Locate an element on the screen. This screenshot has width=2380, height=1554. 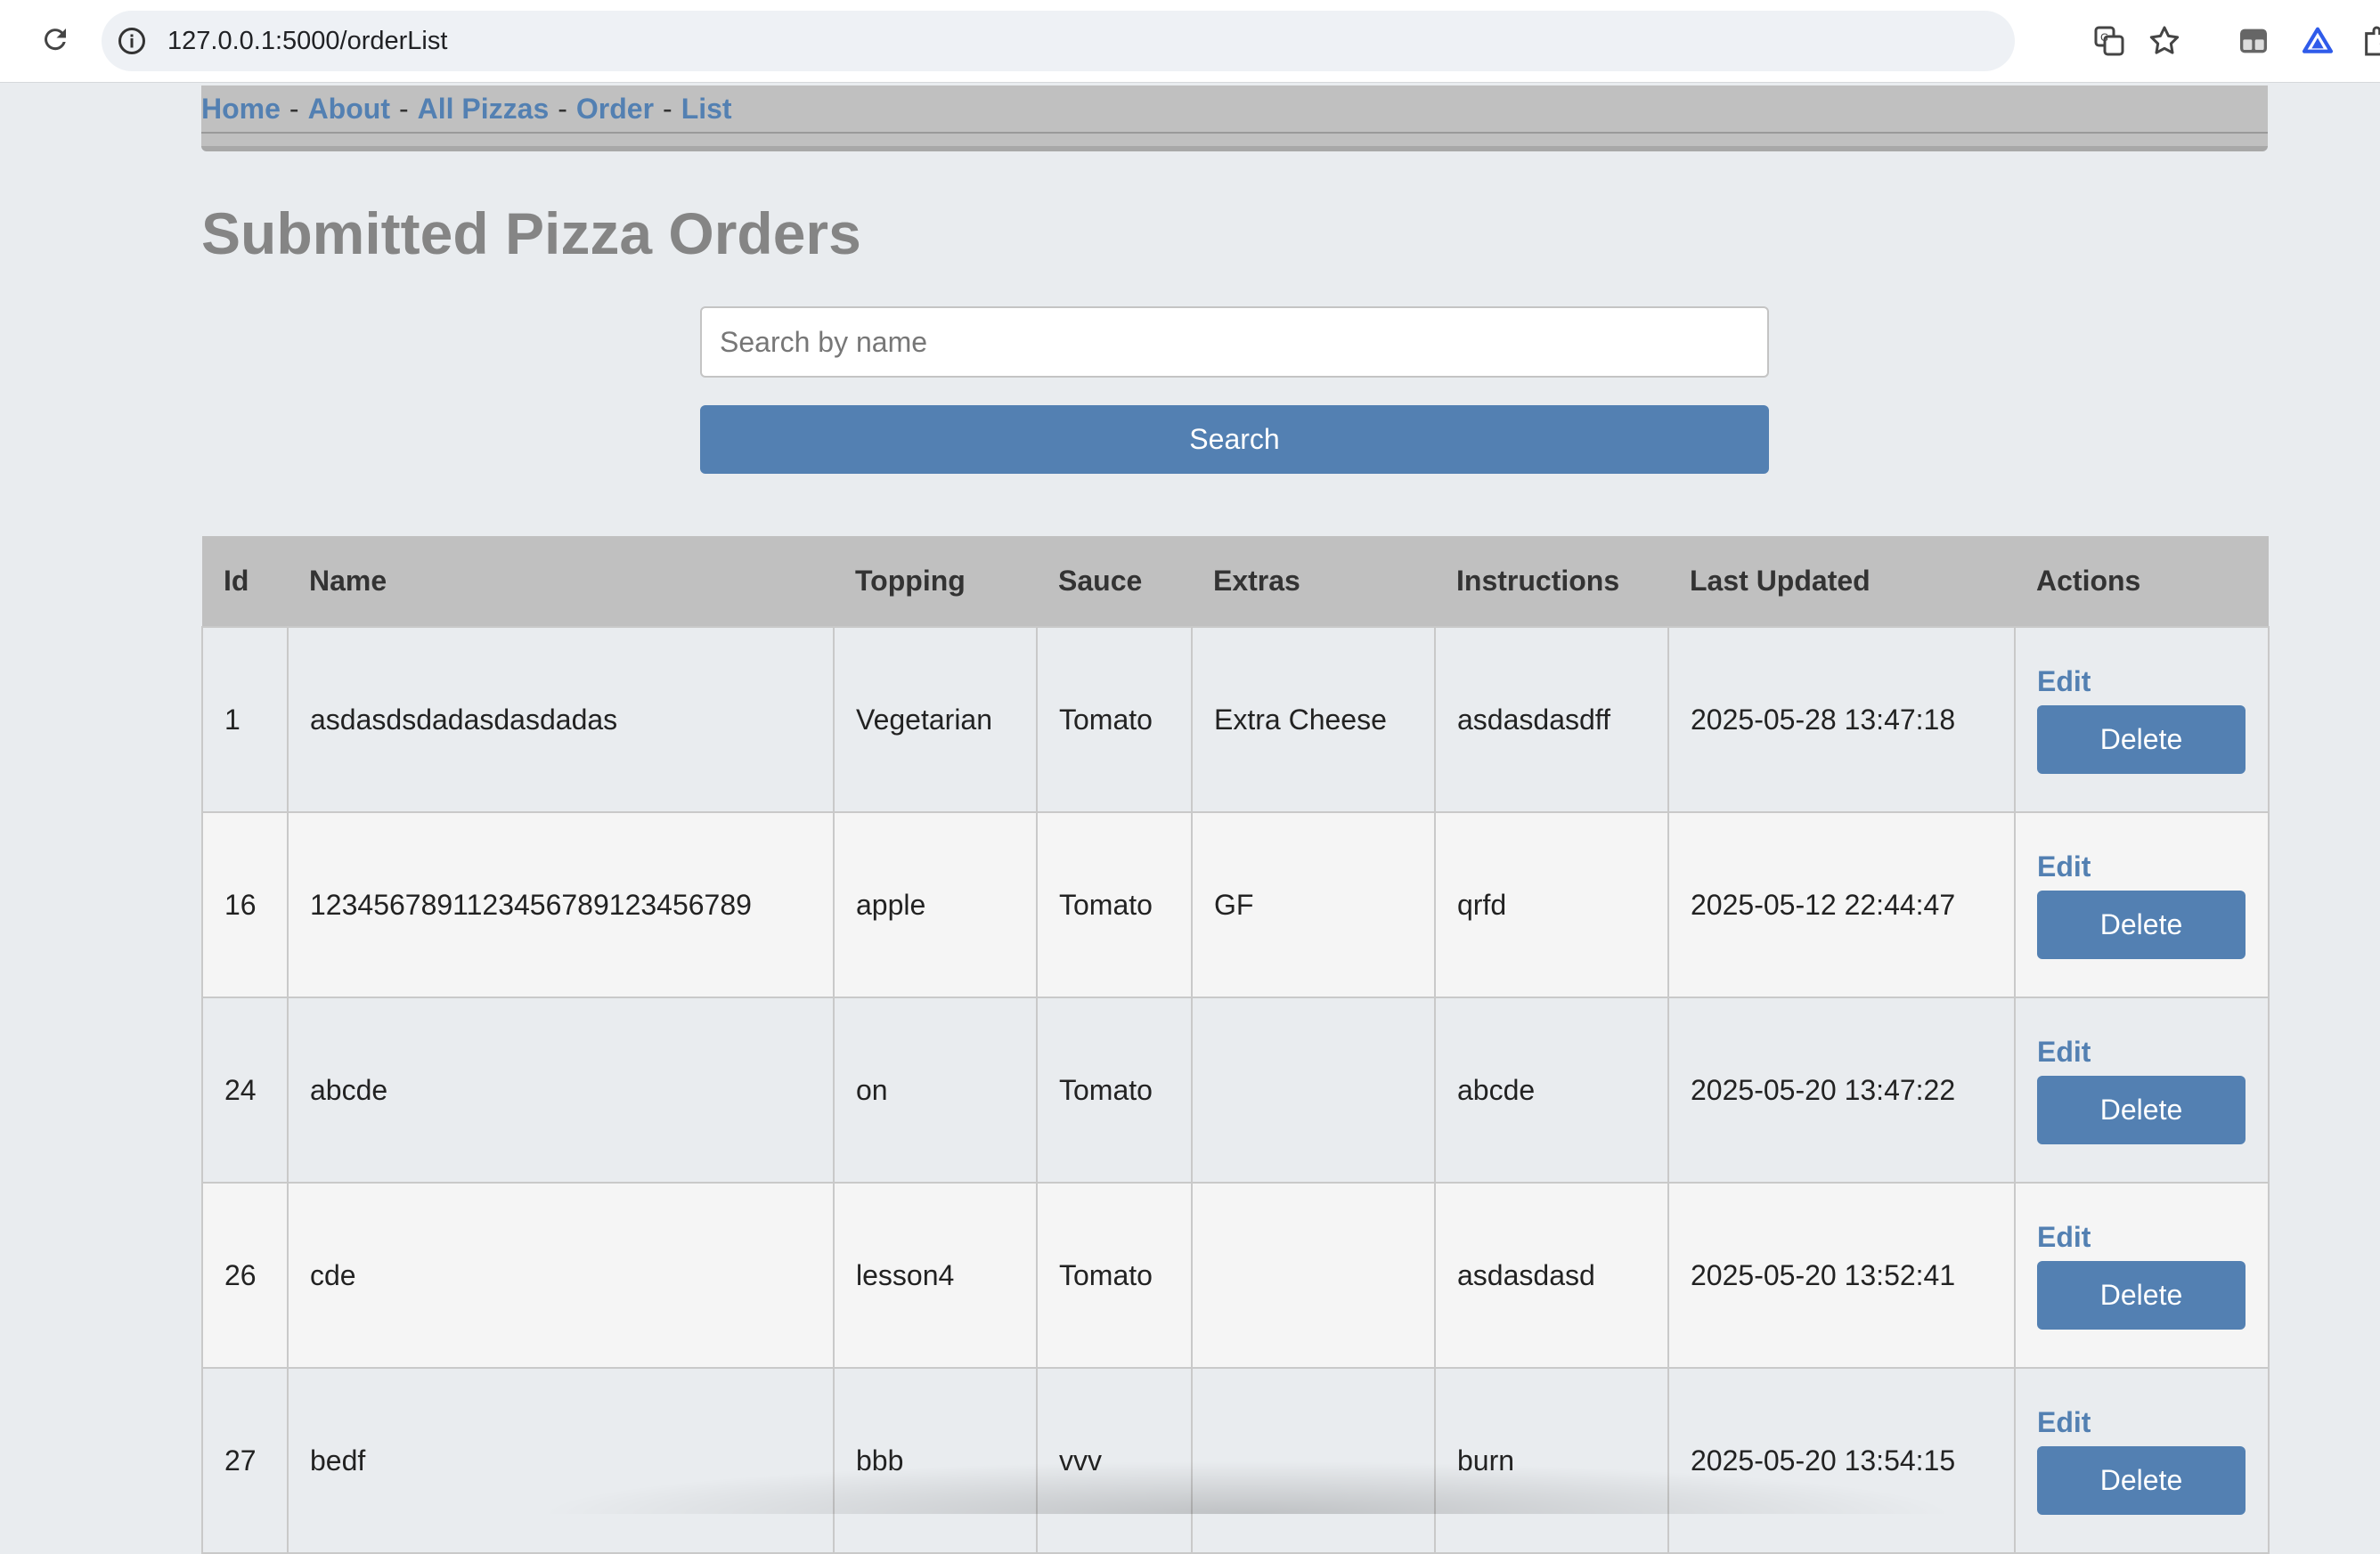
bookmark-star-icon is located at coordinates (2164, 41).